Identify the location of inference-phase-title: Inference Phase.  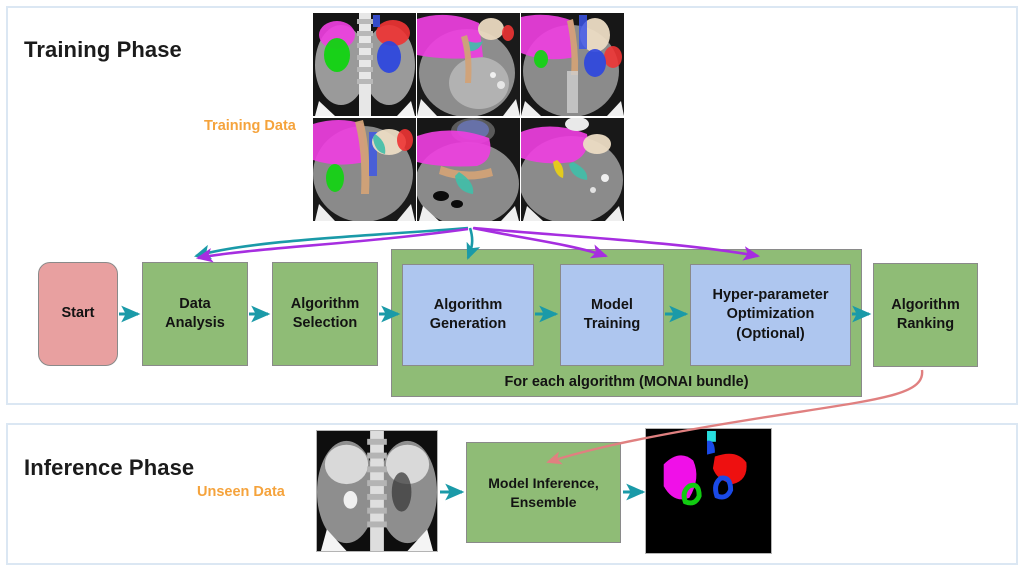
(109, 467).